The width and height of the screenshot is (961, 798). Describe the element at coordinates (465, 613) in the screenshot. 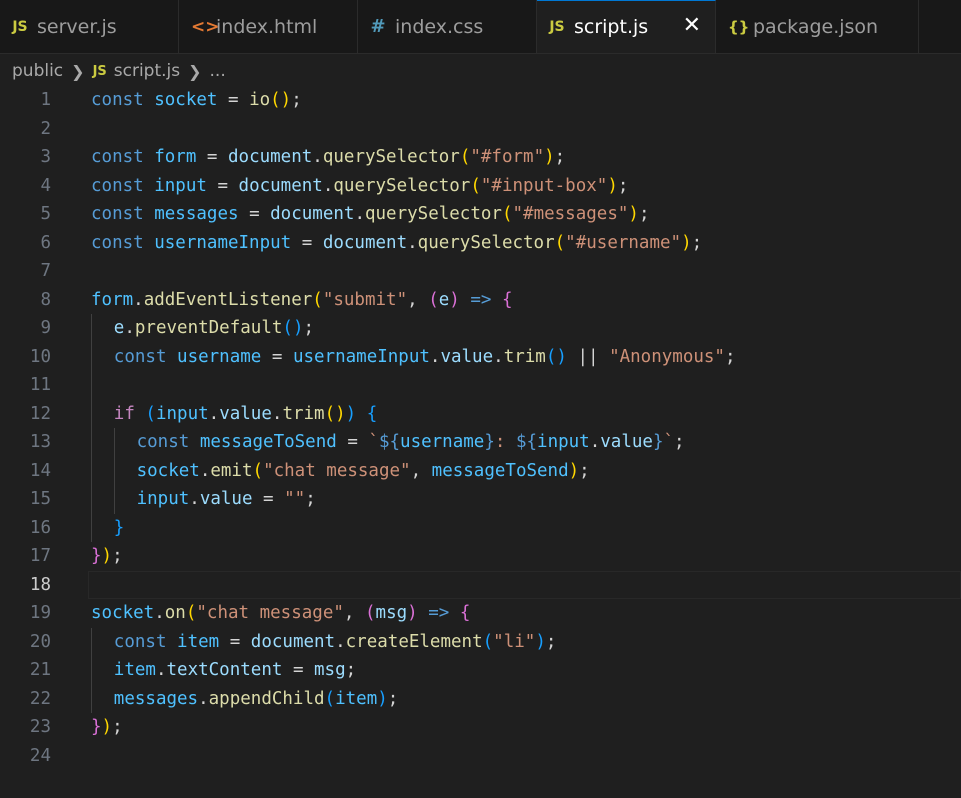

I see `code-token: {` at that location.